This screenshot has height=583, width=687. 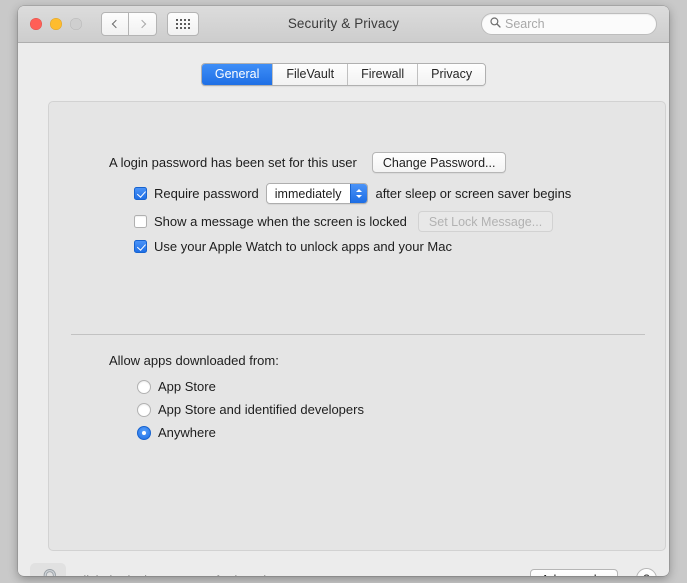 What do you see at coordinates (144, 432) in the screenshot?
I see `radio-anywhere` at bounding box center [144, 432].